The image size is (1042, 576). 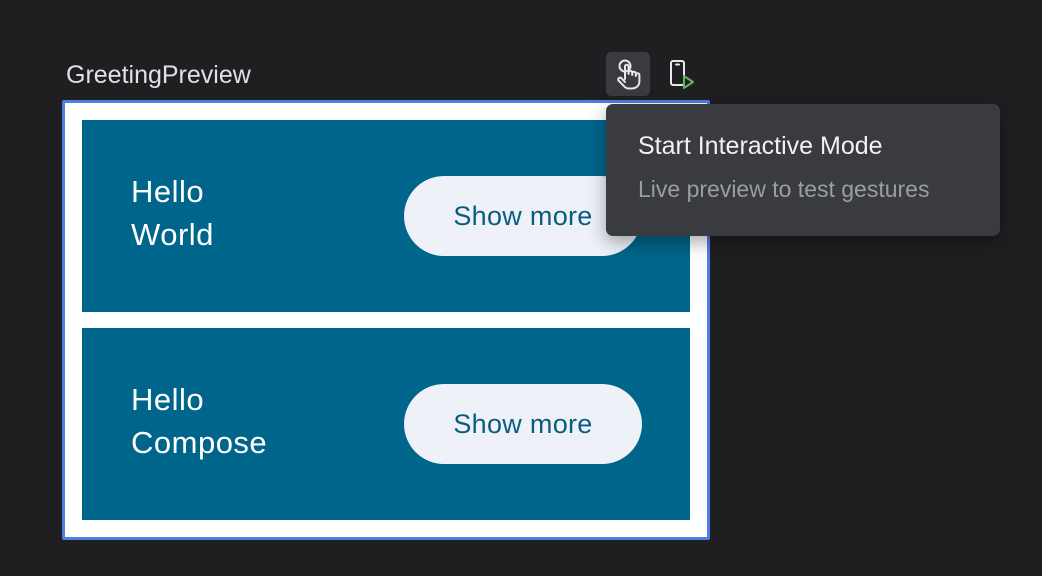 I want to click on greeting-name: World, so click(x=172, y=234).